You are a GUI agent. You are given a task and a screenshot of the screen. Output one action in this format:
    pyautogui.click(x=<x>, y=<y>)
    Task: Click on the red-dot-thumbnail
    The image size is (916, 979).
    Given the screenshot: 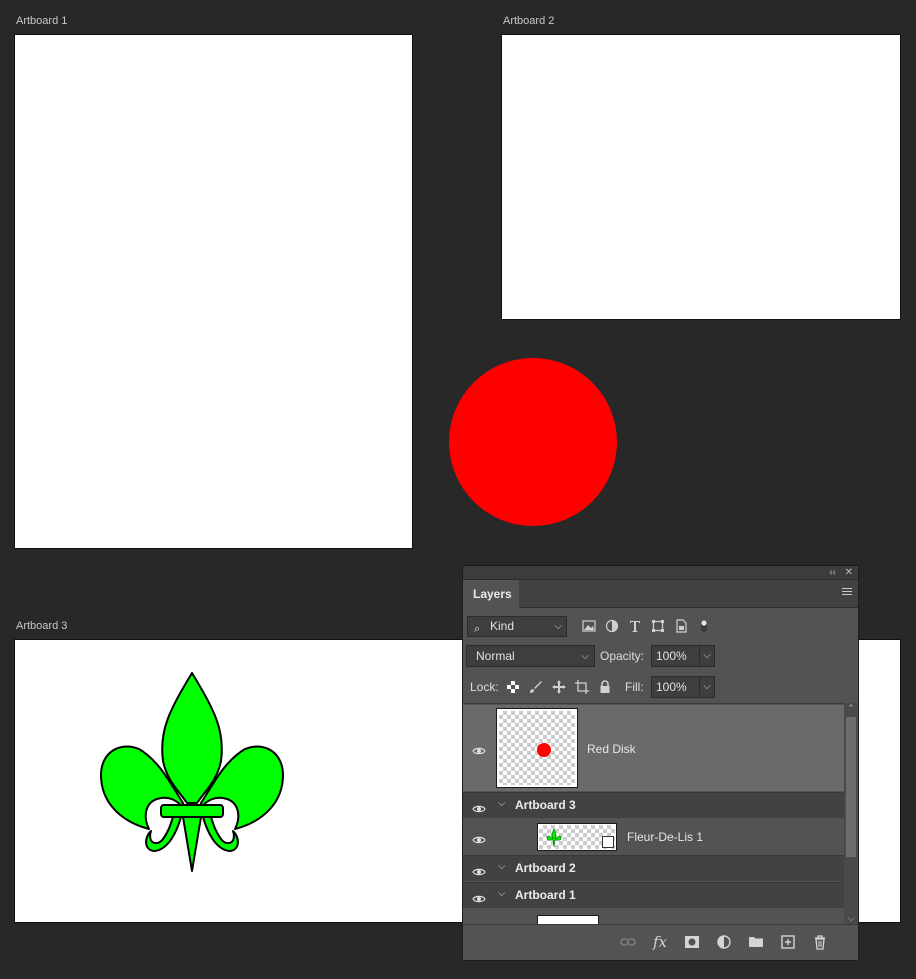 What is the action you would take?
    pyautogui.click(x=544, y=750)
    